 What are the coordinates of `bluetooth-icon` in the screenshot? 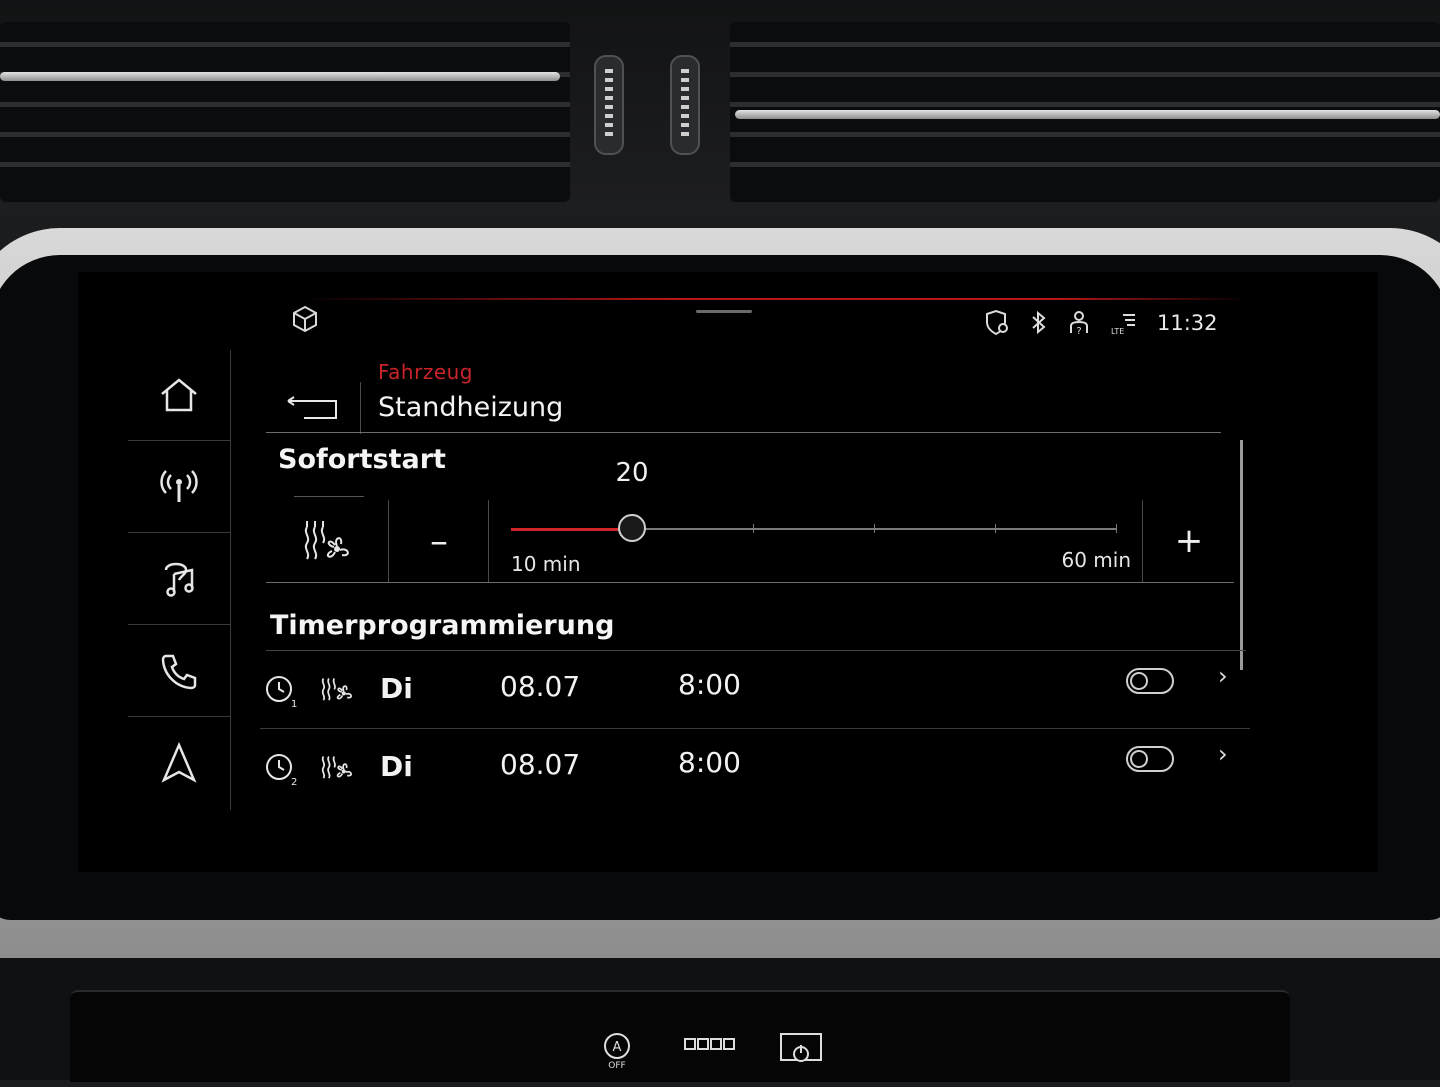 It's located at (1039, 322).